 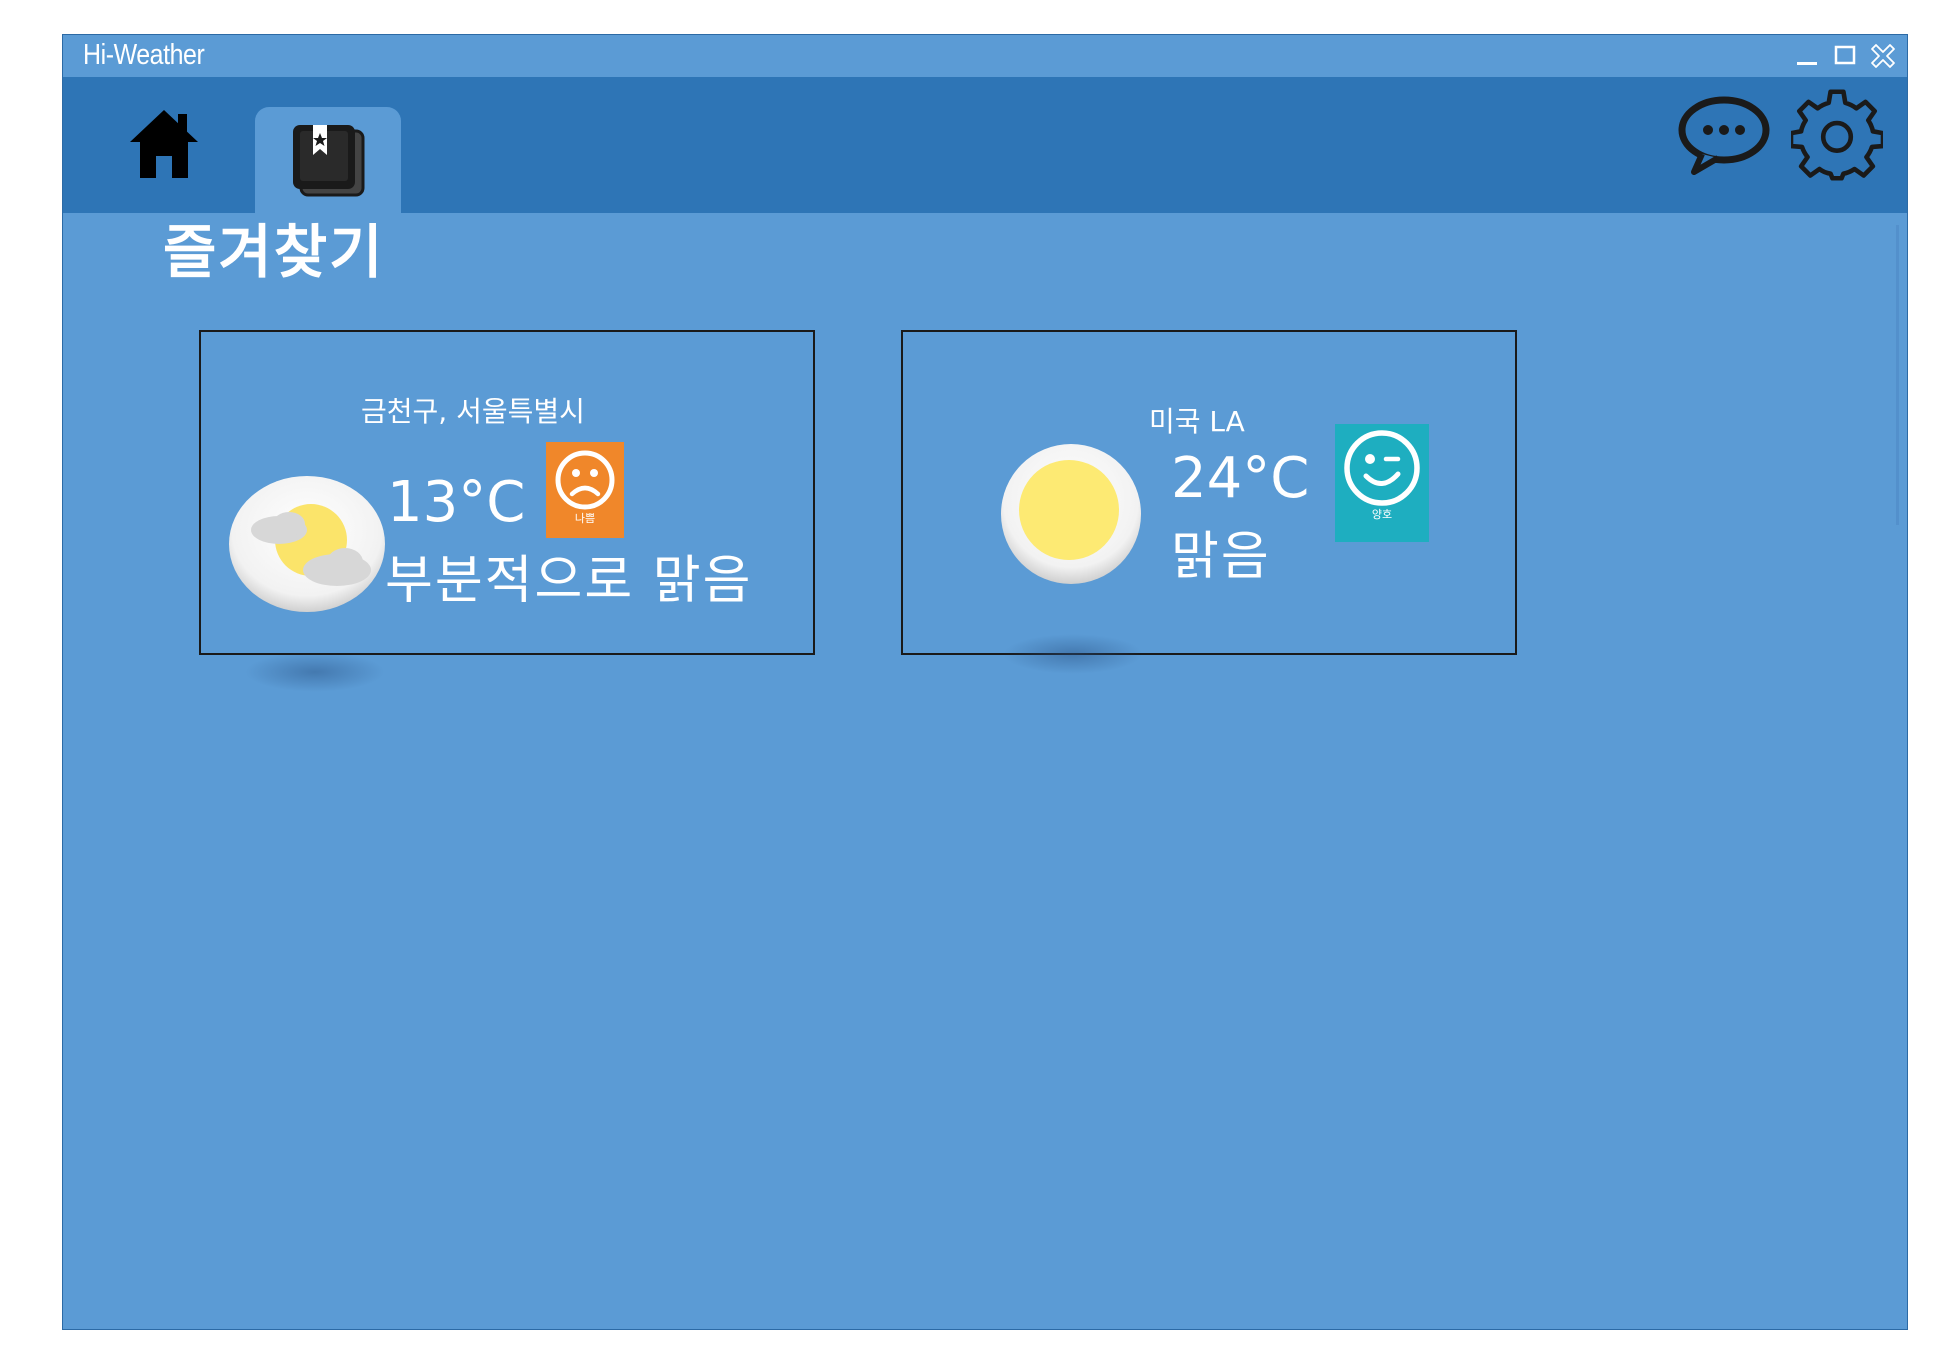 I want to click on chat-icon, so click(x=1724, y=135).